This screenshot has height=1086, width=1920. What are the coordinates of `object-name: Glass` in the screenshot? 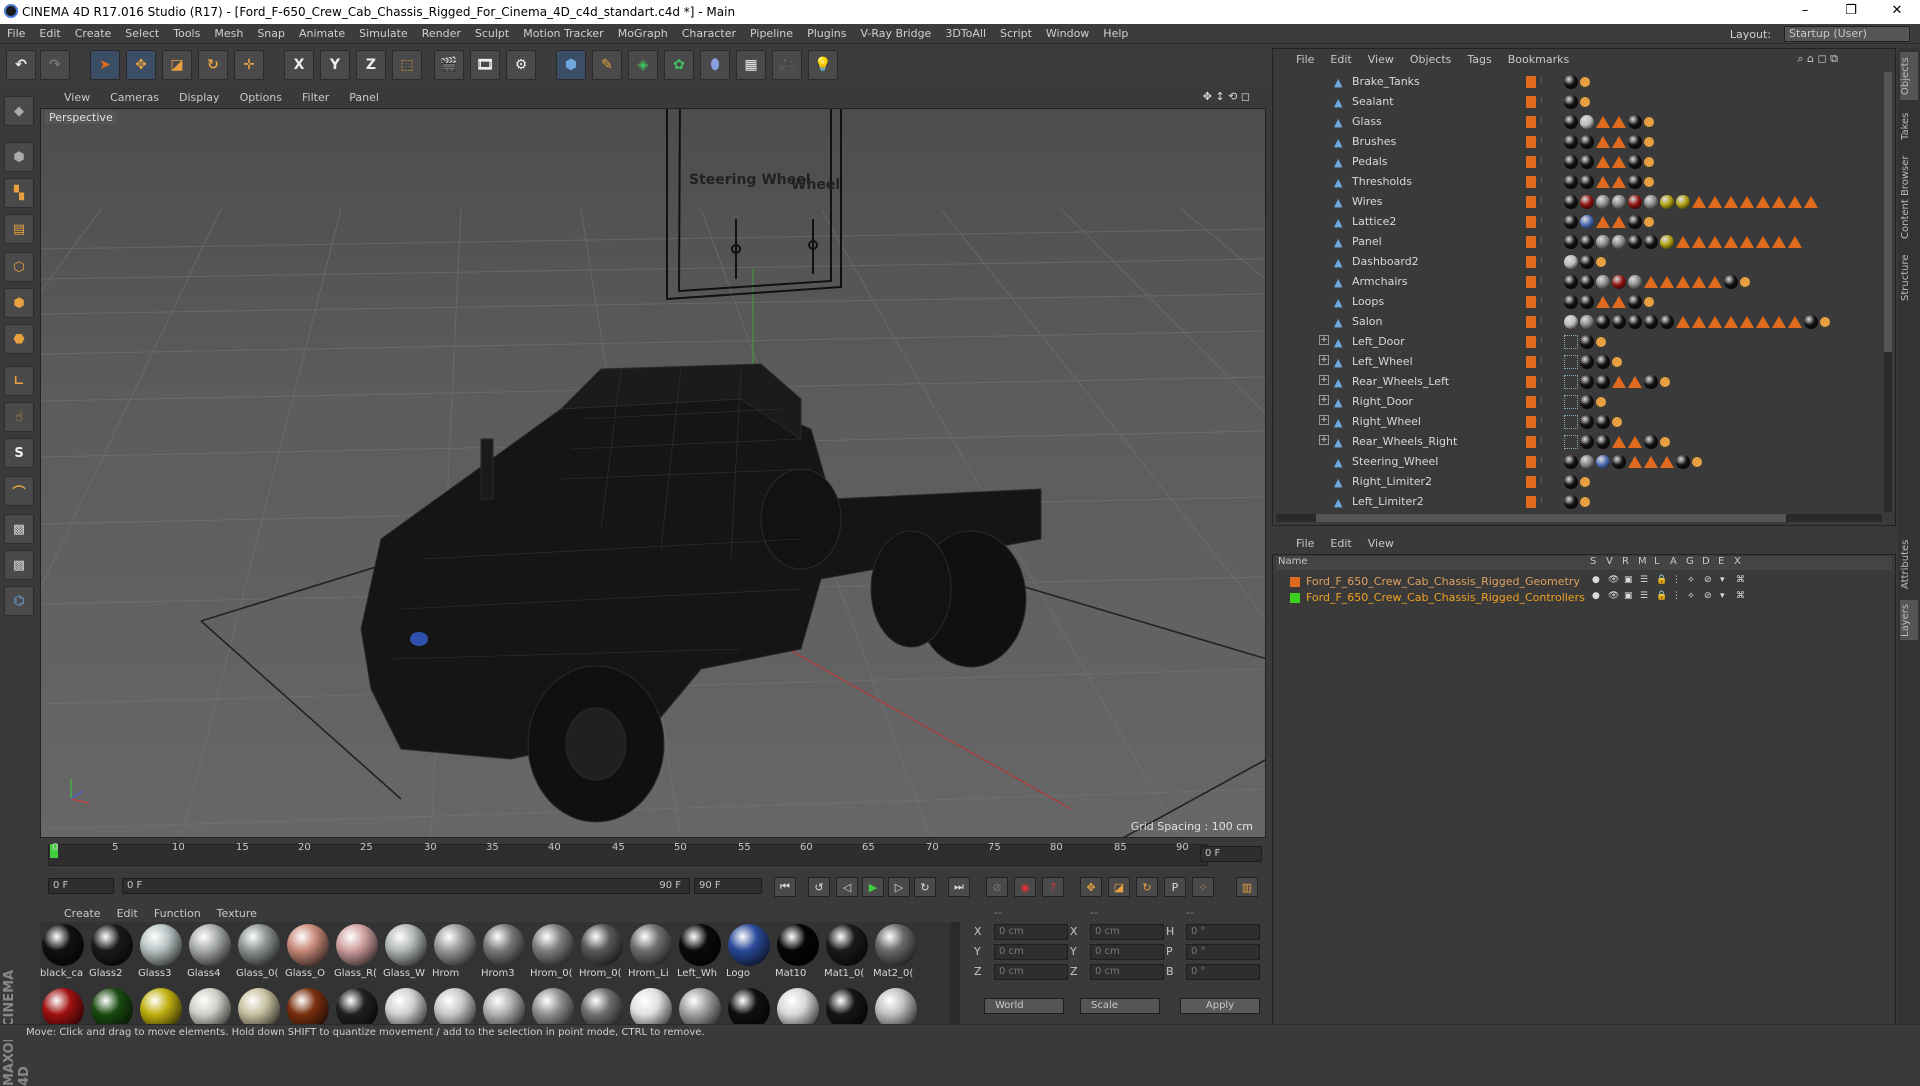 It's located at (1367, 121).